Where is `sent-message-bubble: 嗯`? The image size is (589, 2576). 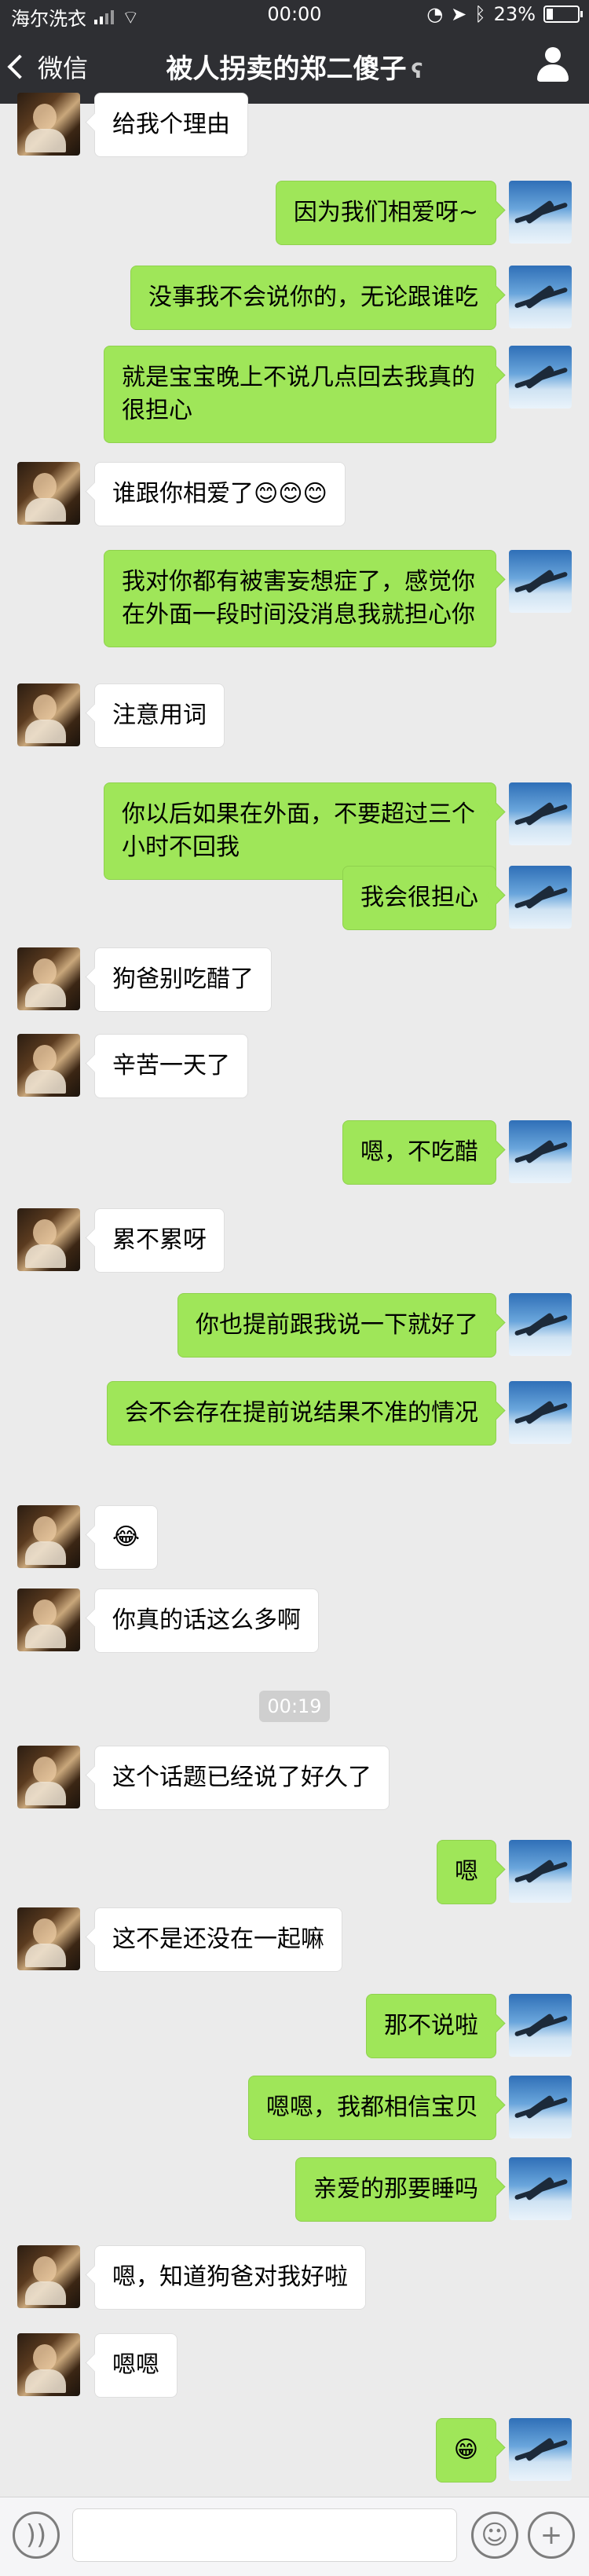 sent-message-bubble: 嗯 is located at coordinates (466, 1872).